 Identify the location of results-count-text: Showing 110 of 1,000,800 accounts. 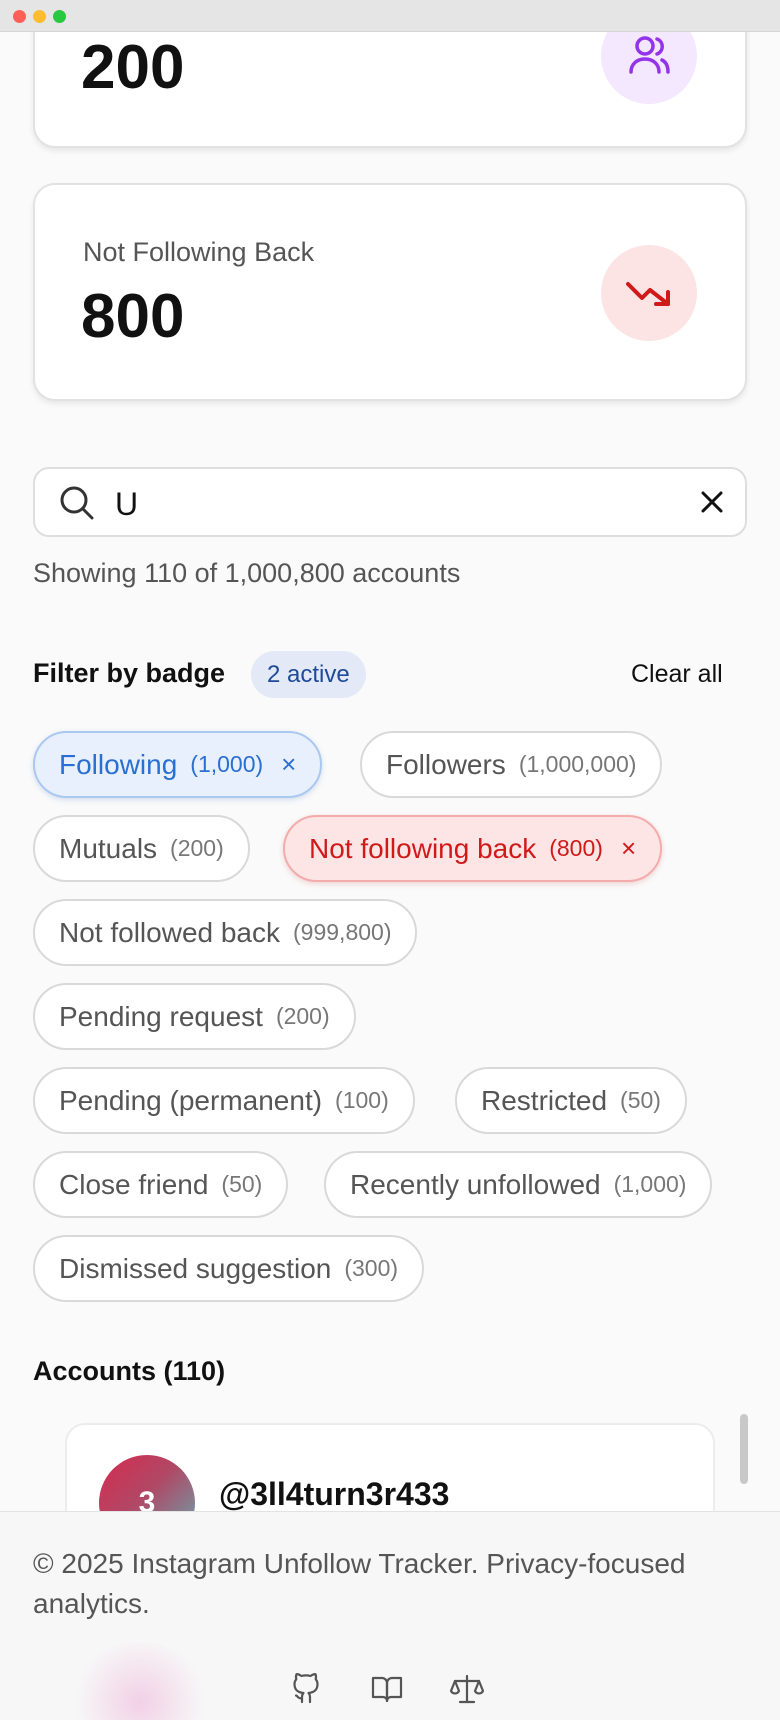
(247, 573).